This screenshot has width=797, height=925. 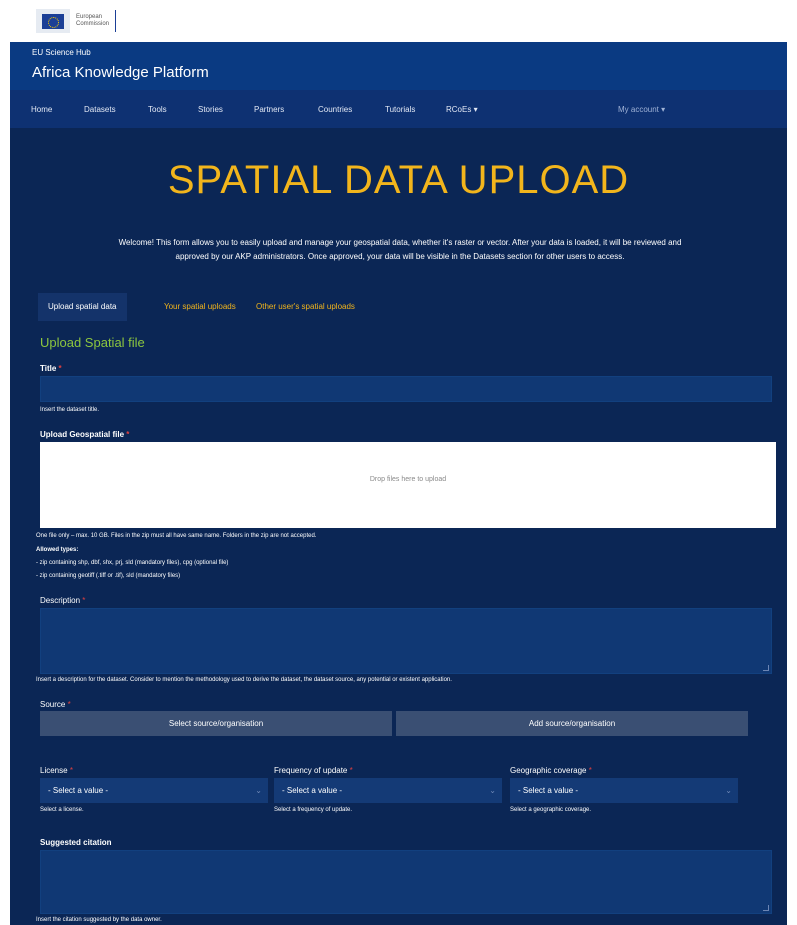 I want to click on page-title: SPATIAL DATA UPLOAD, so click(x=398, y=180).